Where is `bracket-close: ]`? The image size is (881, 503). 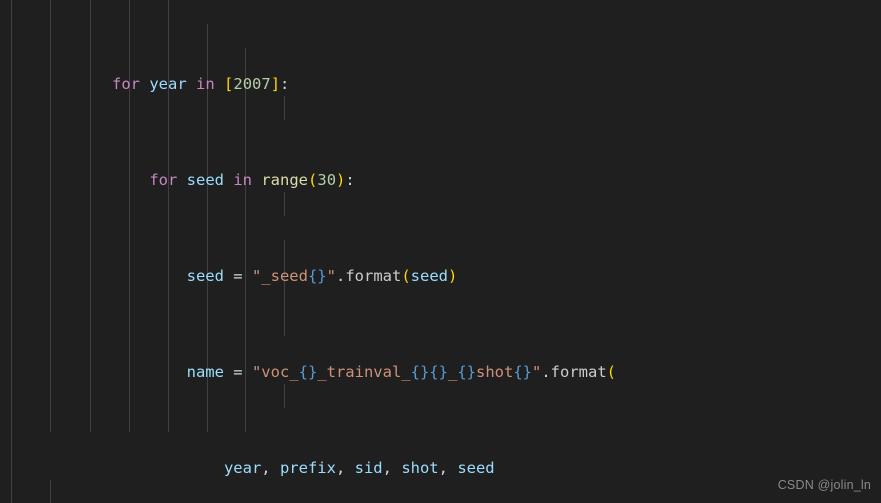
bracket-close: ] is located at coordinates (275, 84).